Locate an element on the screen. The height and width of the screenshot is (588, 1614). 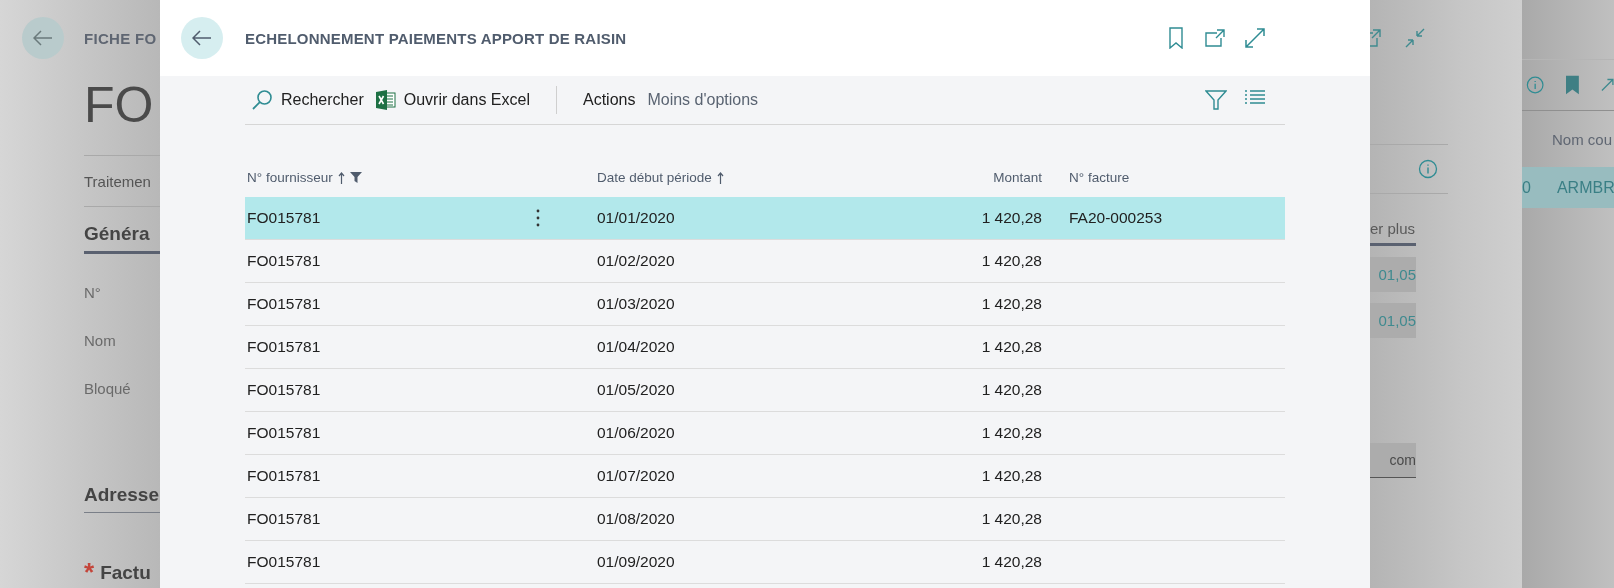
pop-out-icon is located at coordinates (1215, 38).